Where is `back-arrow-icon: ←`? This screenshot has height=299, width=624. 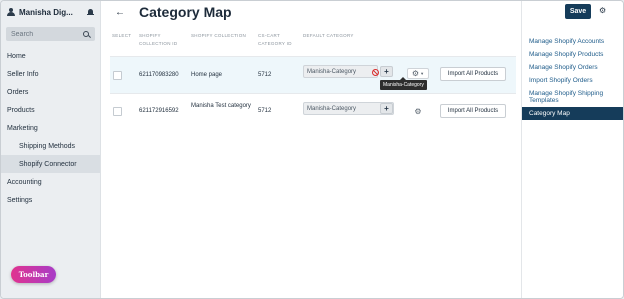 back-arrow-icon: ← is located at coordinates (120, 12).